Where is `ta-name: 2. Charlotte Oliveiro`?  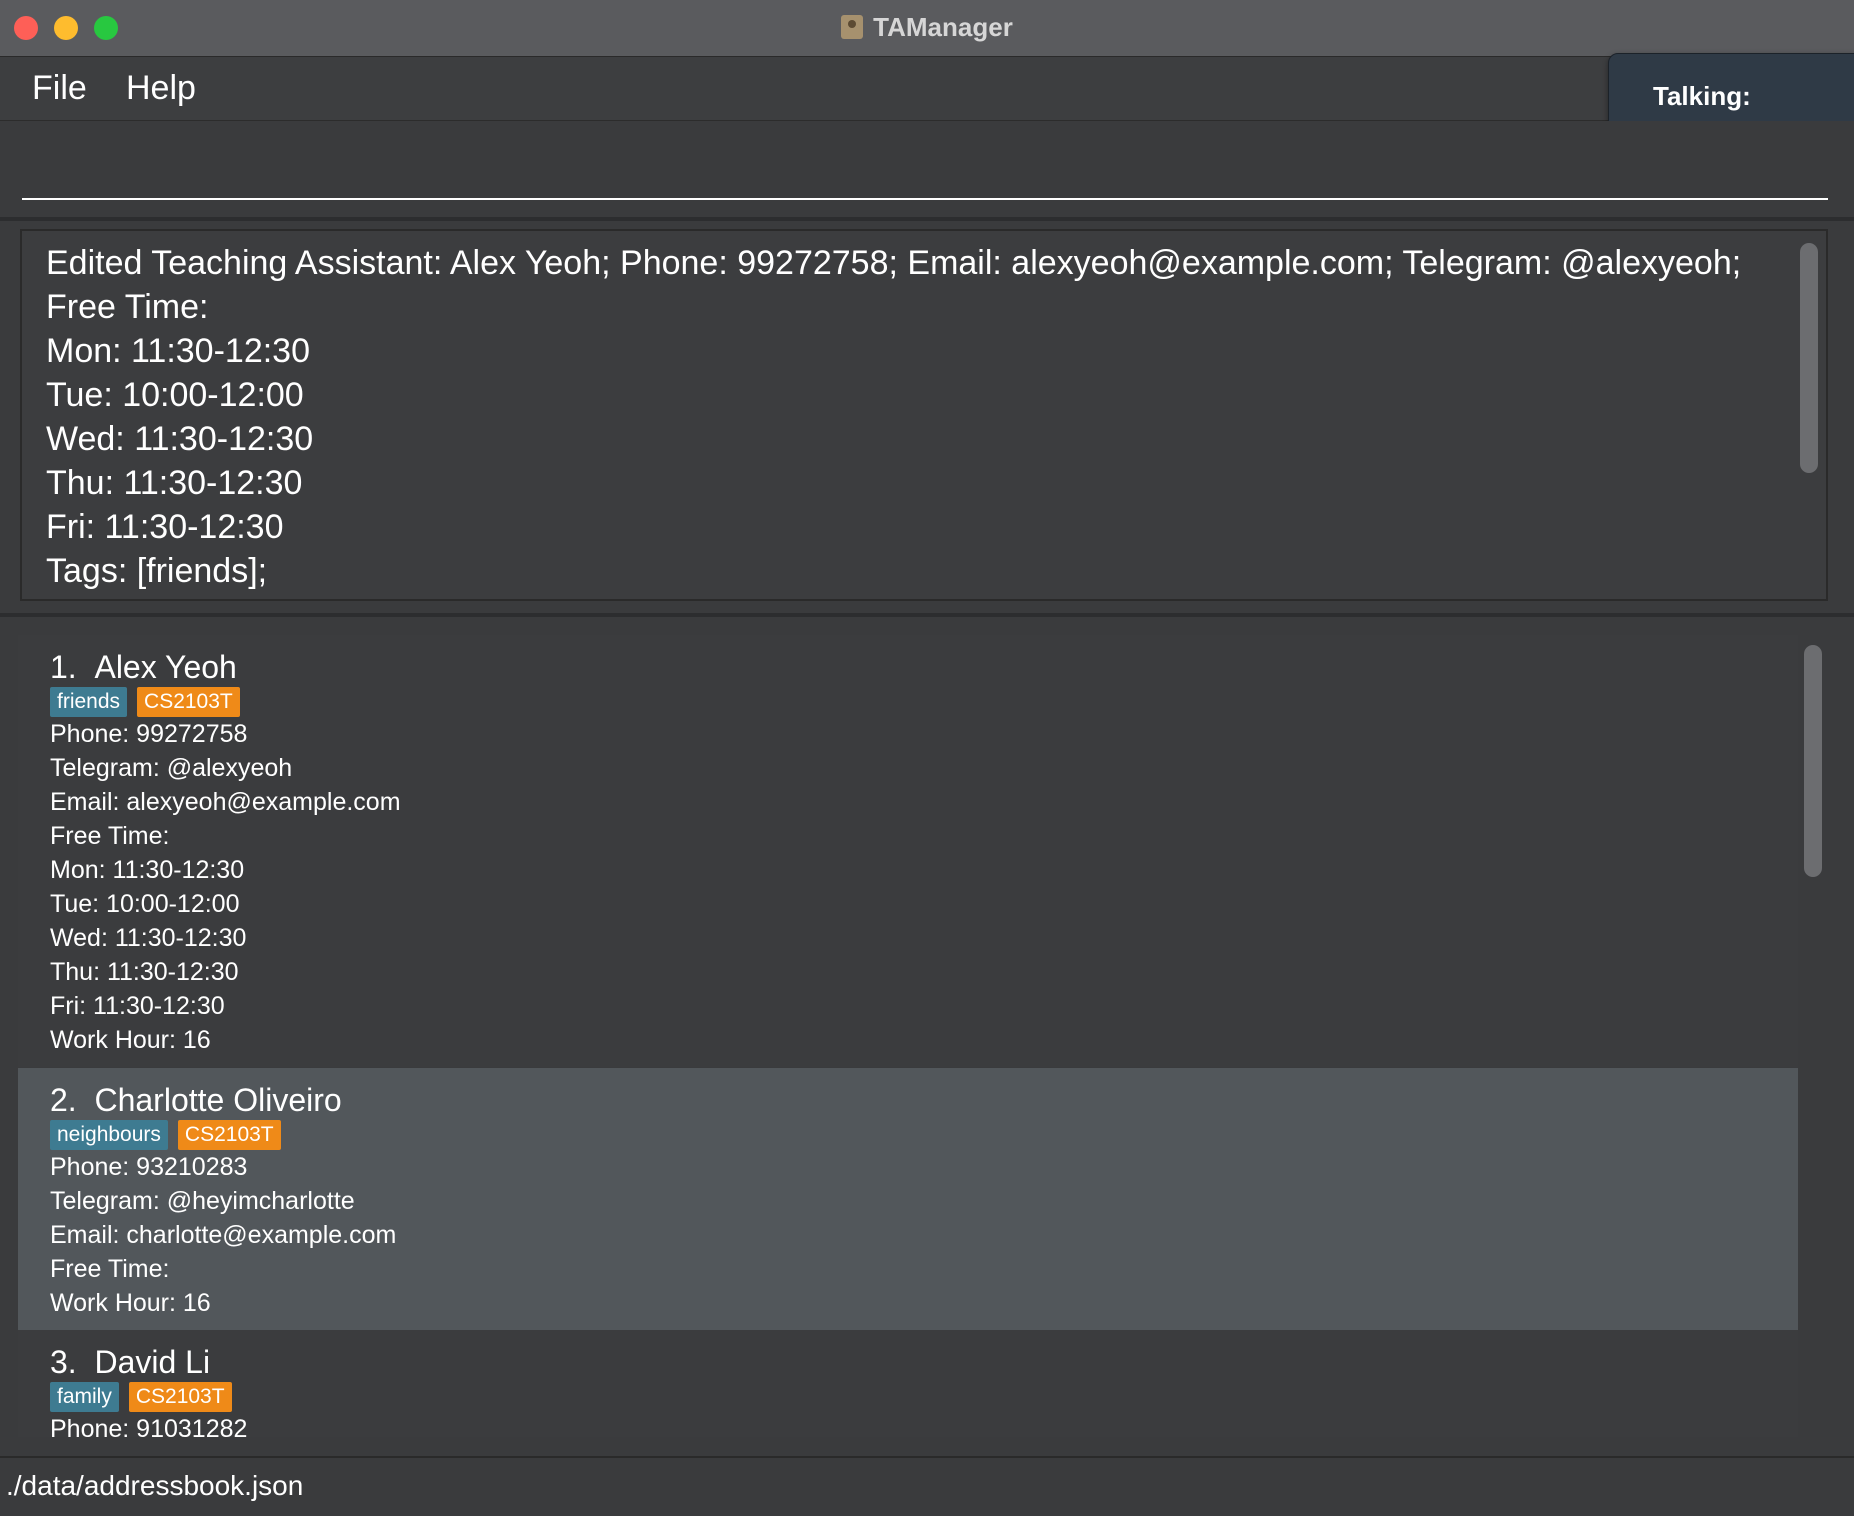 ta-name: 2. Charlotte Oliveiro is located at coordinates (196, 1100).